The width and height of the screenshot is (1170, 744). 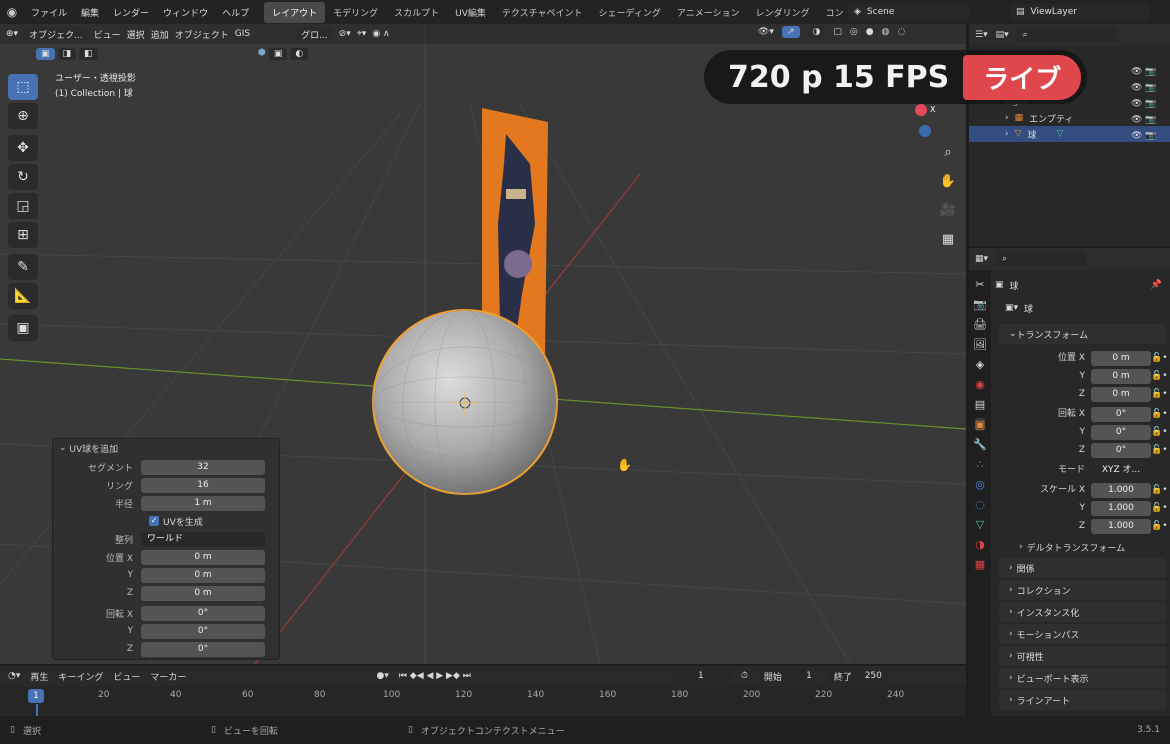 What do you see at coordinates (948, 152) in the screenshot?
I see `zoom-icon: ⌕` at bounding box center [948, 152].